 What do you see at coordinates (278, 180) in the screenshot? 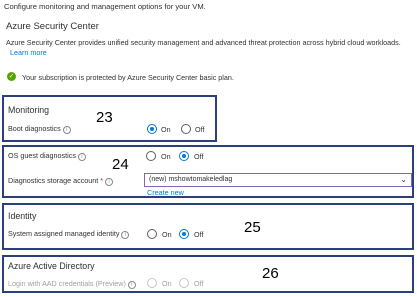
I see `storage-account-dropdown: (new) mshowtomakeledlag ⌄` at bounding box center [278, 180].